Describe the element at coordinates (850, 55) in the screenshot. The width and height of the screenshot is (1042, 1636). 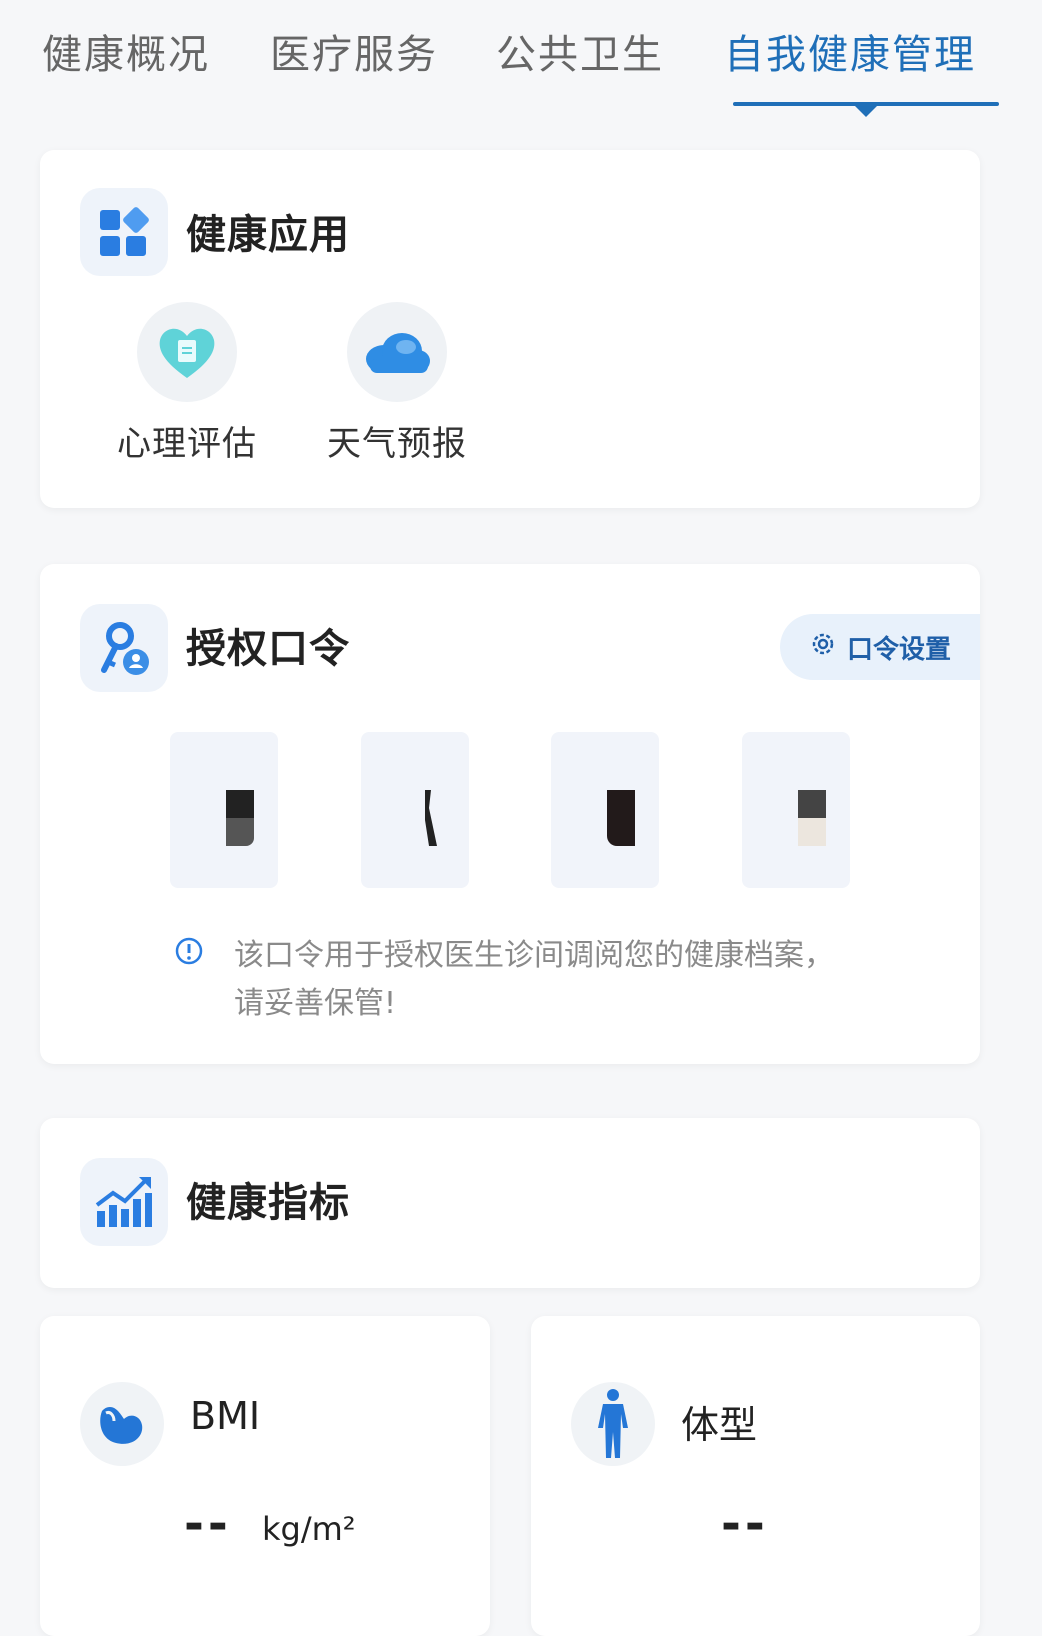
I see `tab-self-health-management: 自我健康管理` at that location.